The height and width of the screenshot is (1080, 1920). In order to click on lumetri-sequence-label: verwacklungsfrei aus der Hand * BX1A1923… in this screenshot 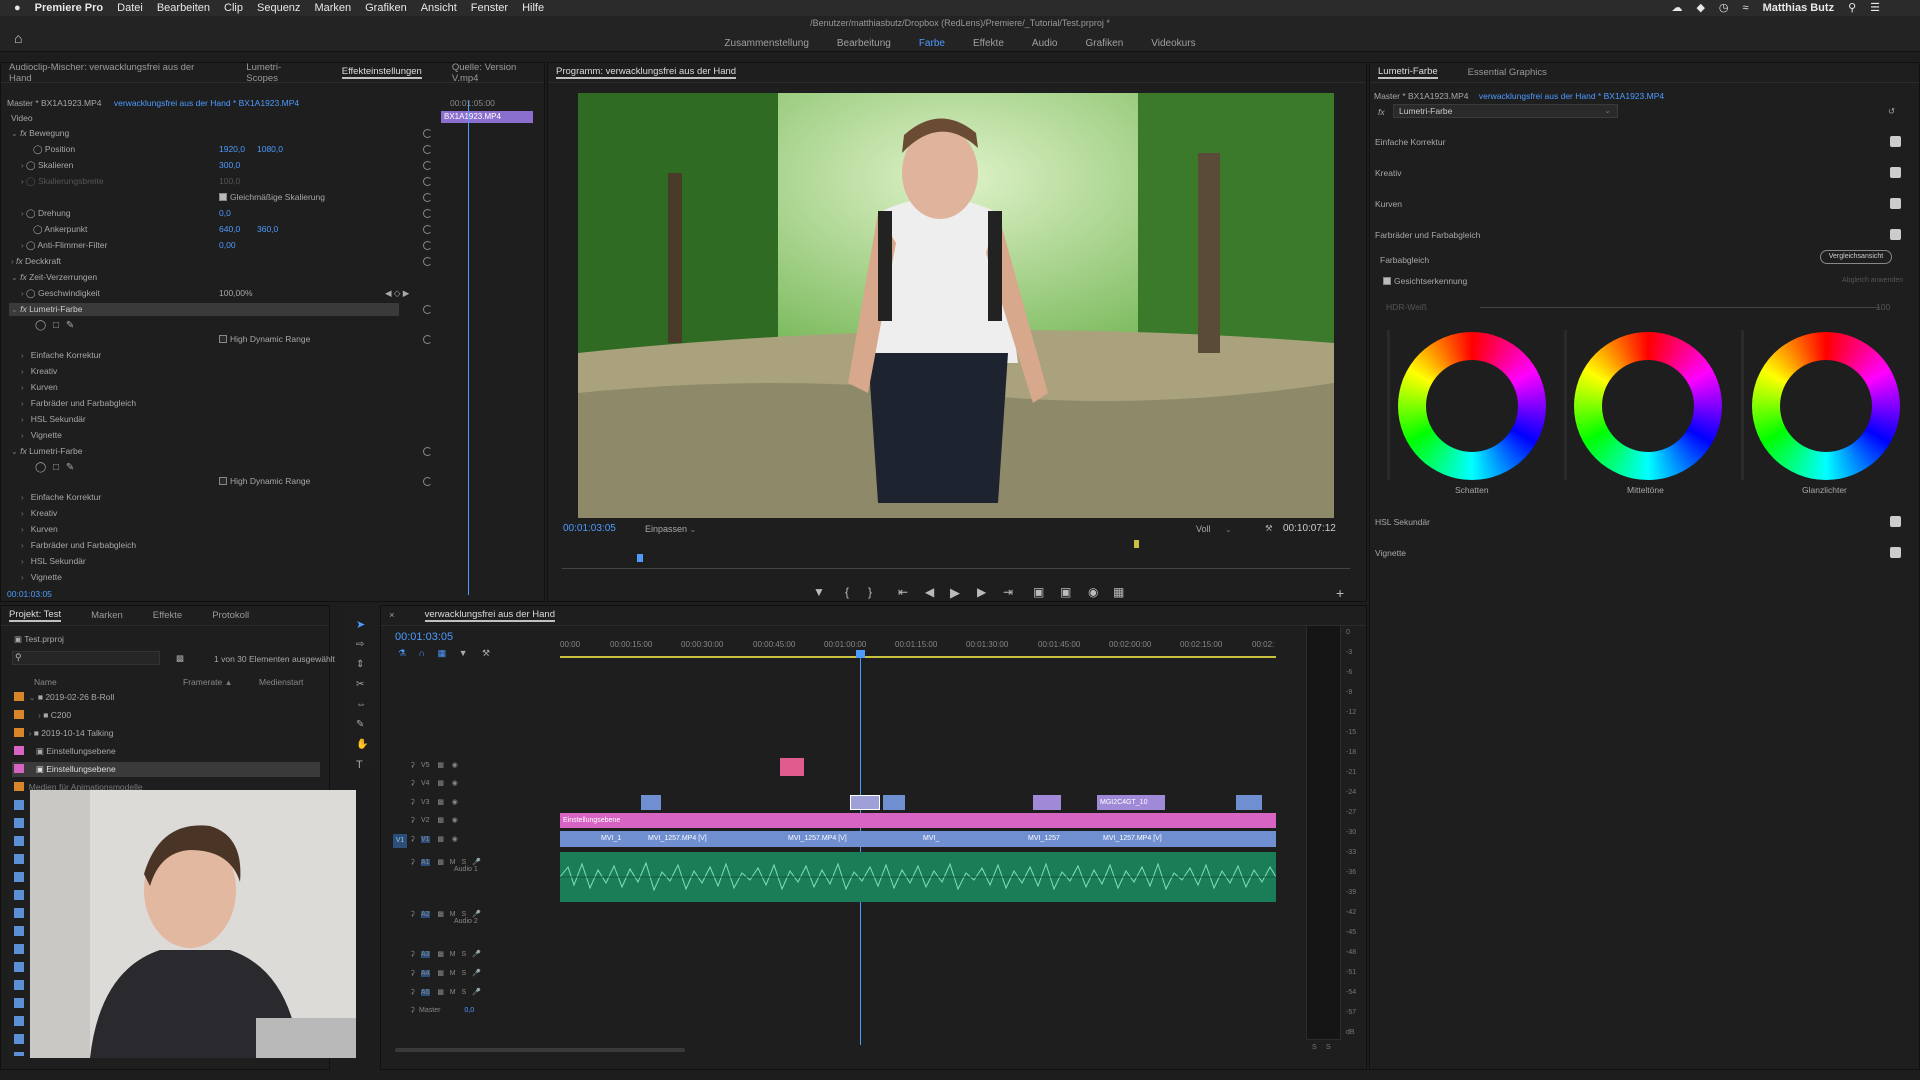, I will do `click(1571, 96)`.